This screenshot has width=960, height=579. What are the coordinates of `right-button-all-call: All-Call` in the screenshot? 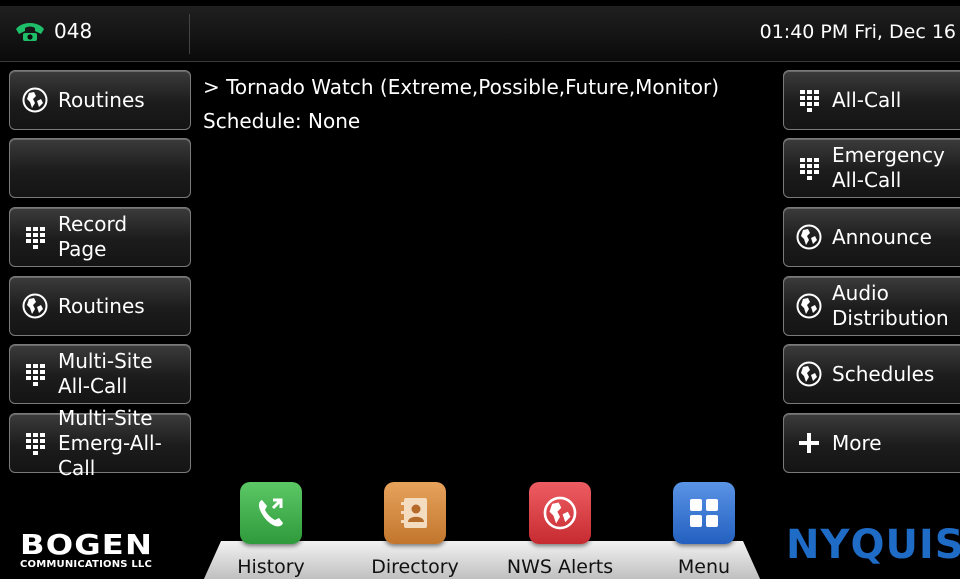 It's located at (871, 100).